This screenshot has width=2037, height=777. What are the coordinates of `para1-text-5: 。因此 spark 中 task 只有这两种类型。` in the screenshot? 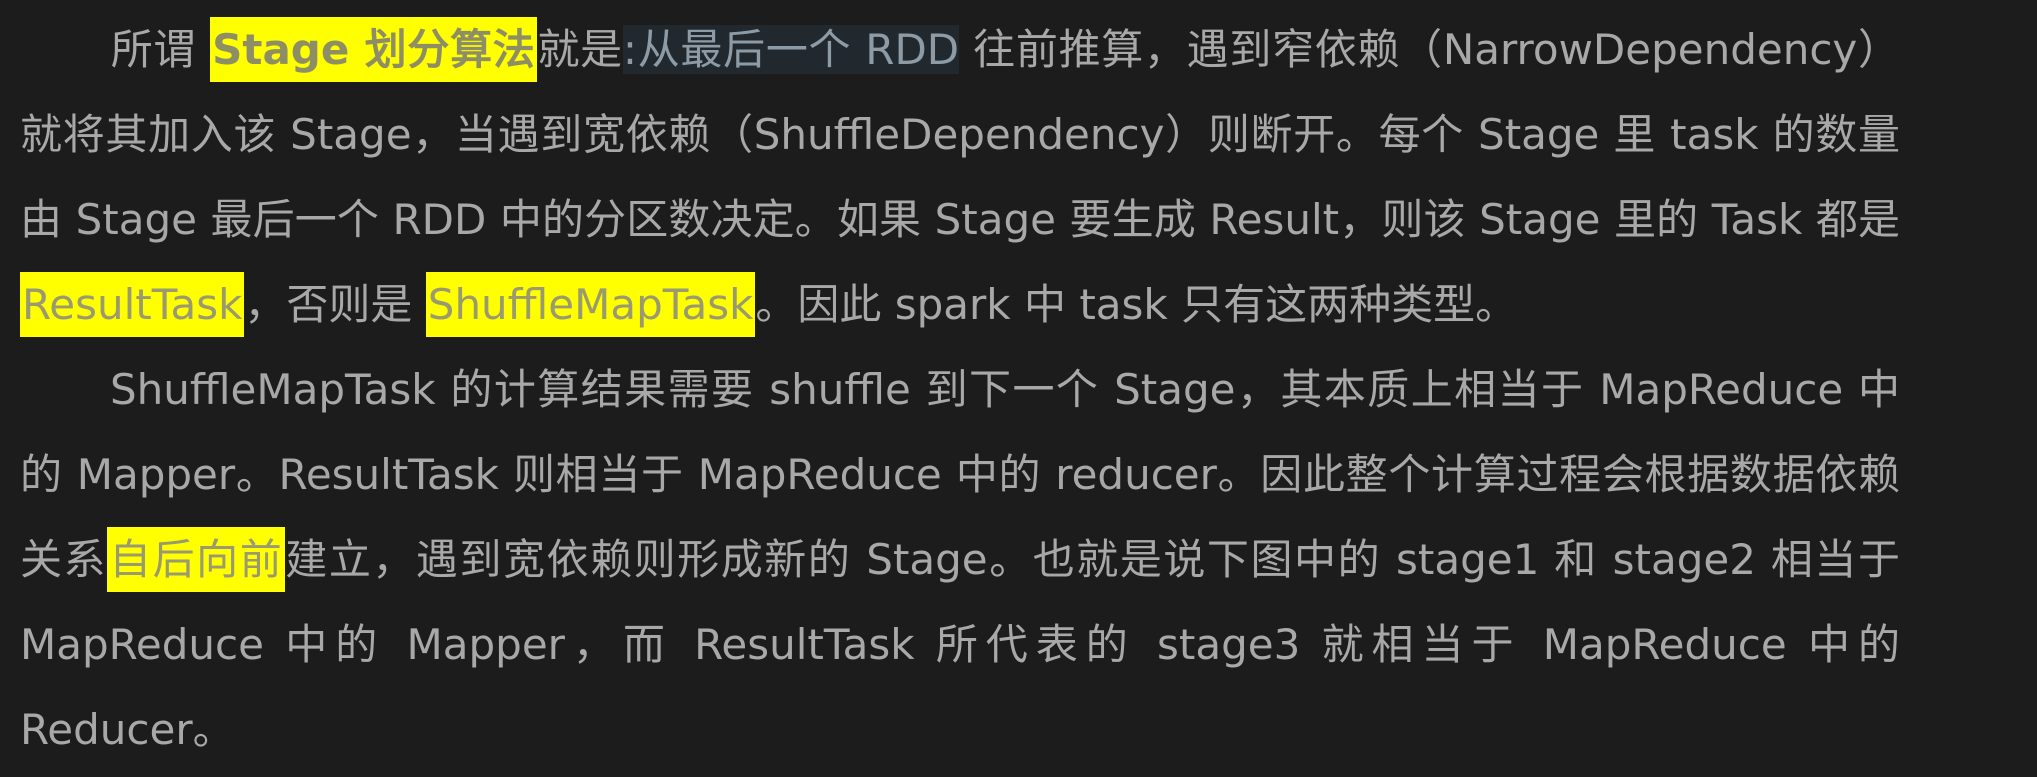 It's located at (1136, 304).